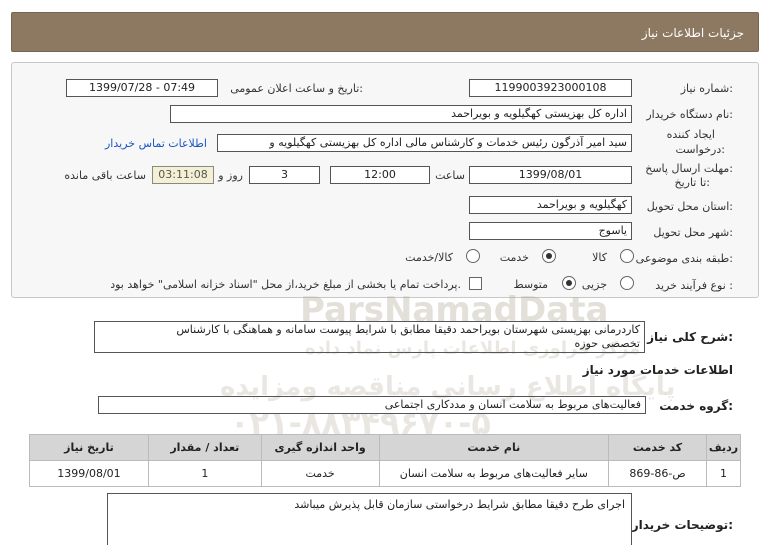 The width and height of the screenshot is (770, 545). I want to click on remaining-time-field: 03:11:08, so click(183, 175).